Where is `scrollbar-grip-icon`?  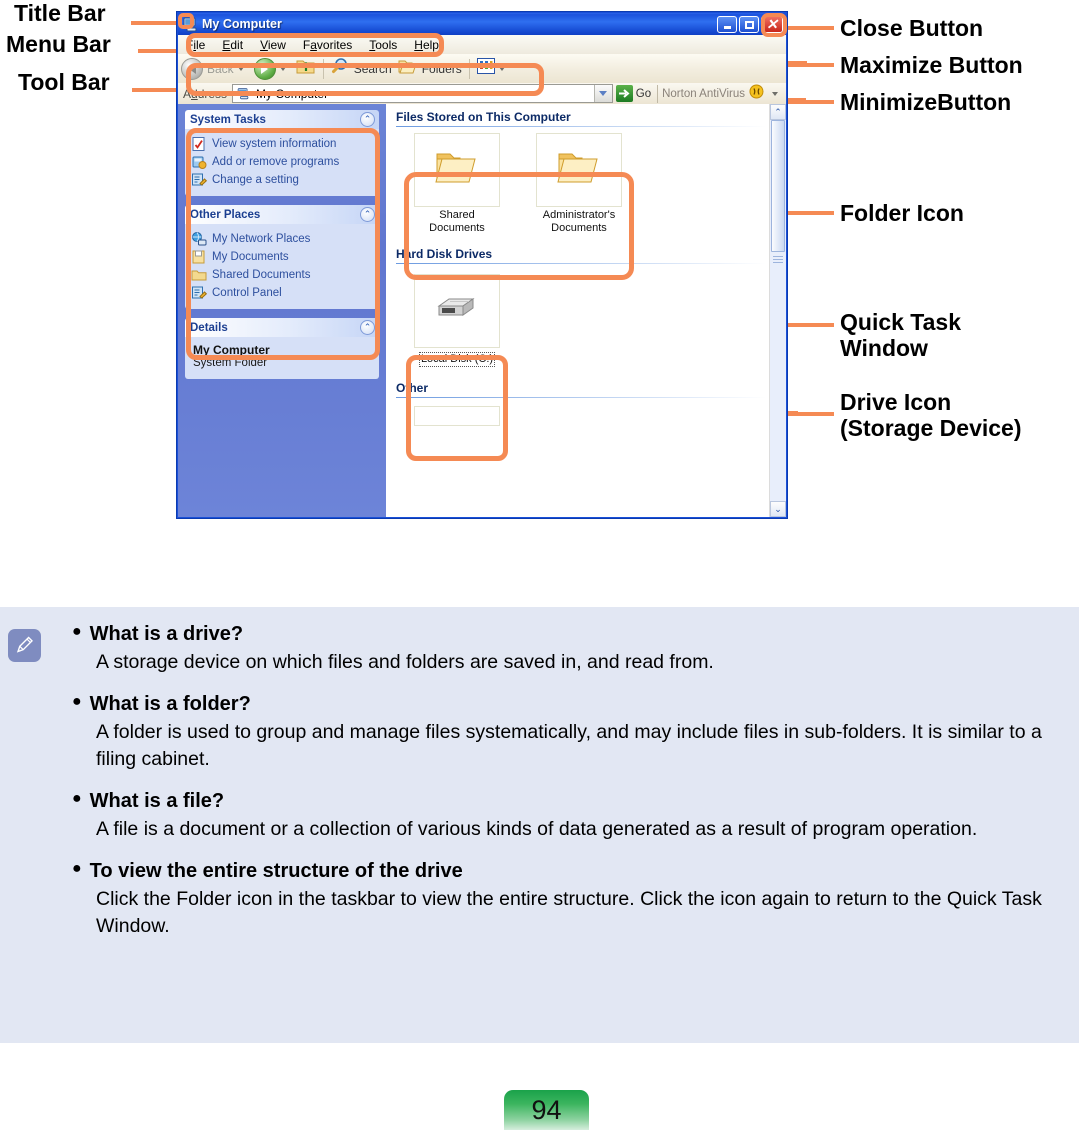 scrollbar-grip-icon is located at coordinates (778, 259).